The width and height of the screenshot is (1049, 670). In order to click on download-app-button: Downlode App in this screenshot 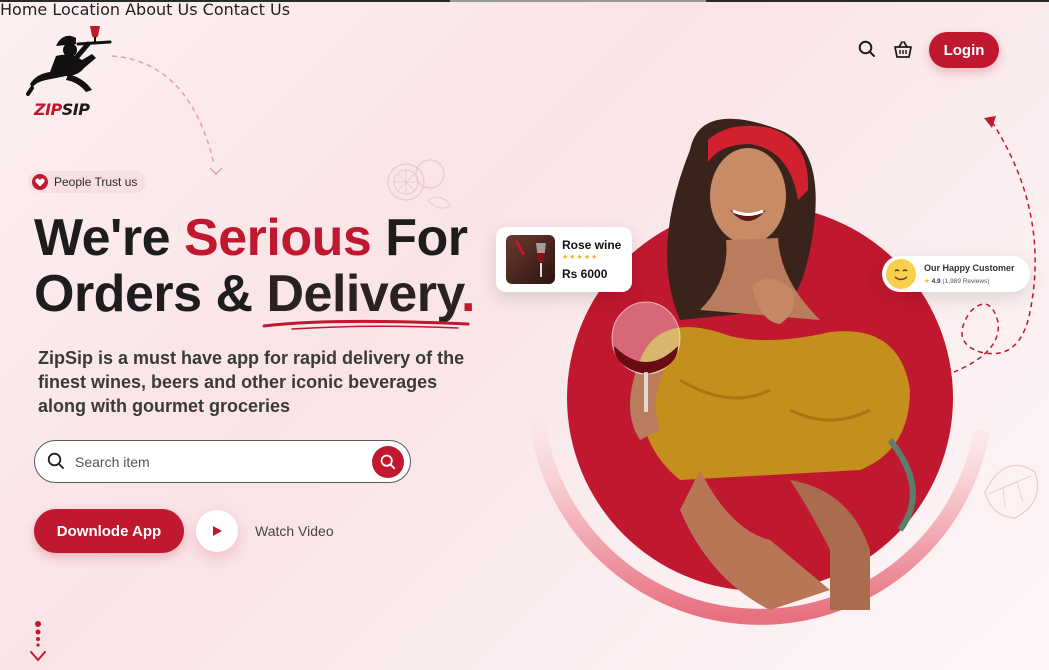, I will do `click(109, 531)`.